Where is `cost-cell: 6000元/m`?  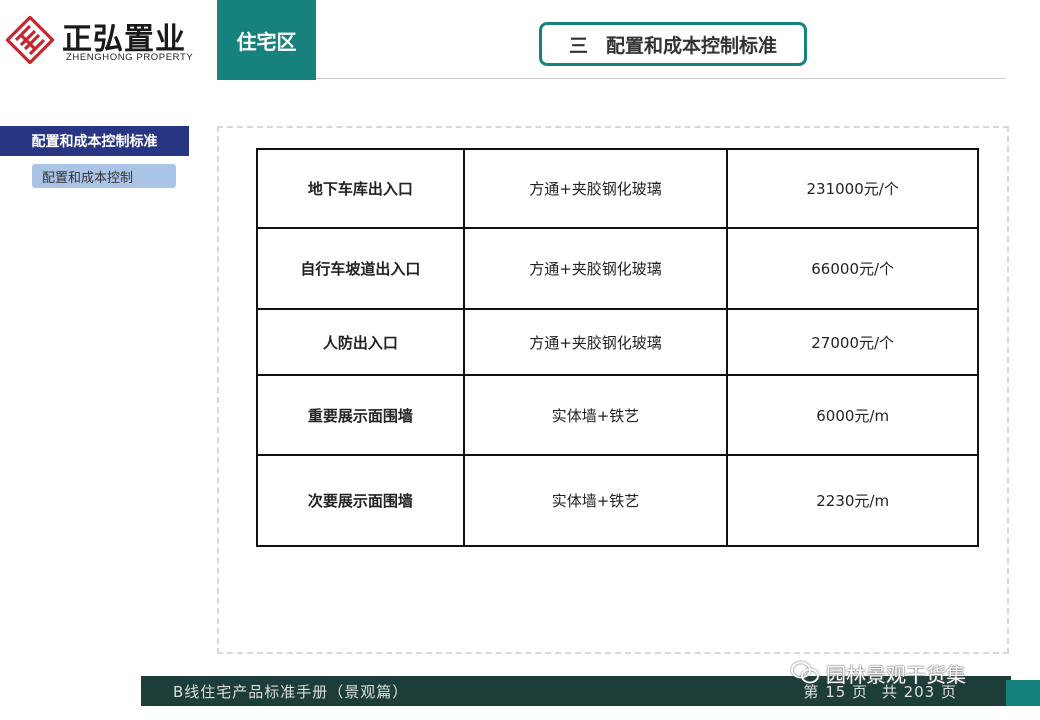 cost-cell: 6000元/m is located at coordinates (852, 415).